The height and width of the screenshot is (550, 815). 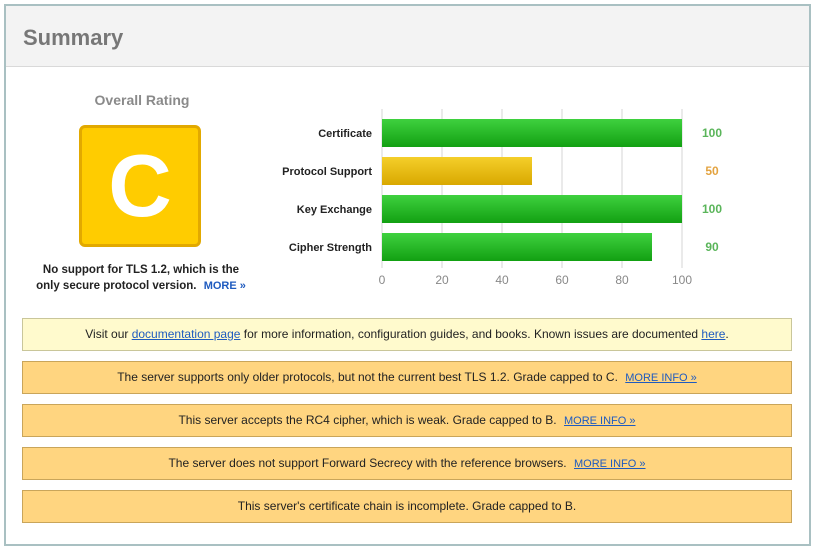 I want to click on documentation-page-link: documentation page, so click(x=186, y=334).